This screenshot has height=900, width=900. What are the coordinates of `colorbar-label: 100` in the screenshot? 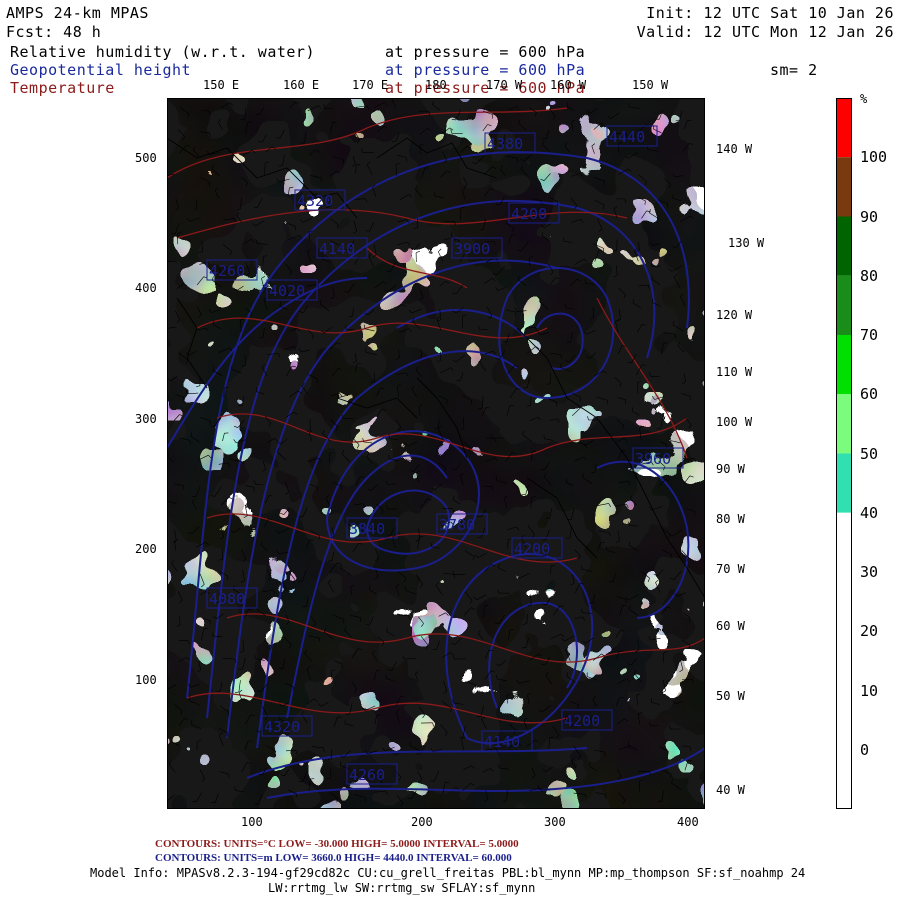 It's located at (874, 157).